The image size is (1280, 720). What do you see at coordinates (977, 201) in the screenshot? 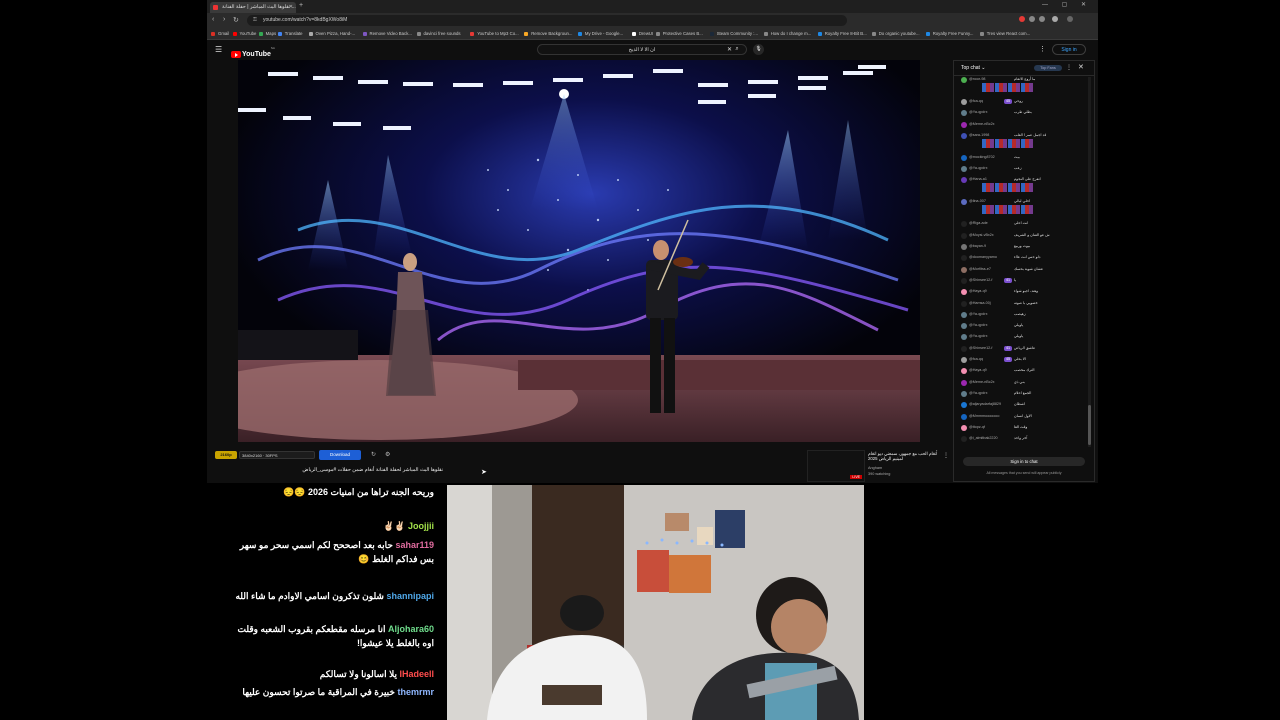
I see `chat-username: @lina-007` at bounding box center [977, 201].